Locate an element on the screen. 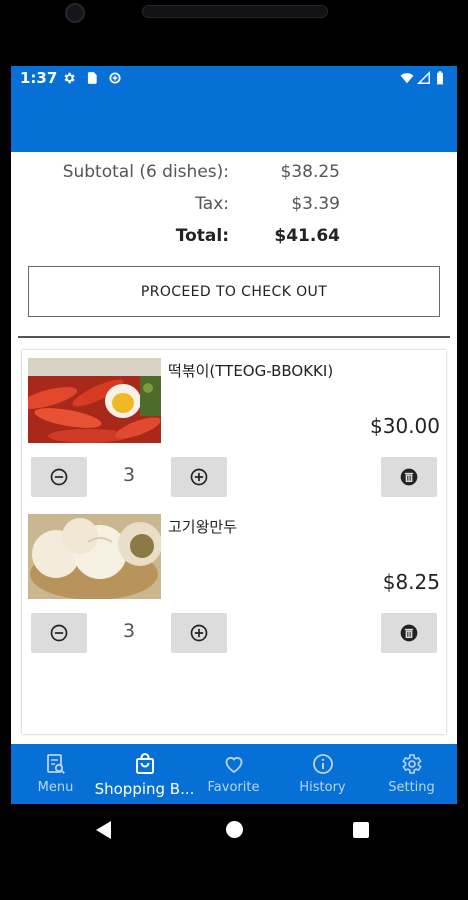  total-row: Total: $41.64 is located at coordinates (234, 239).